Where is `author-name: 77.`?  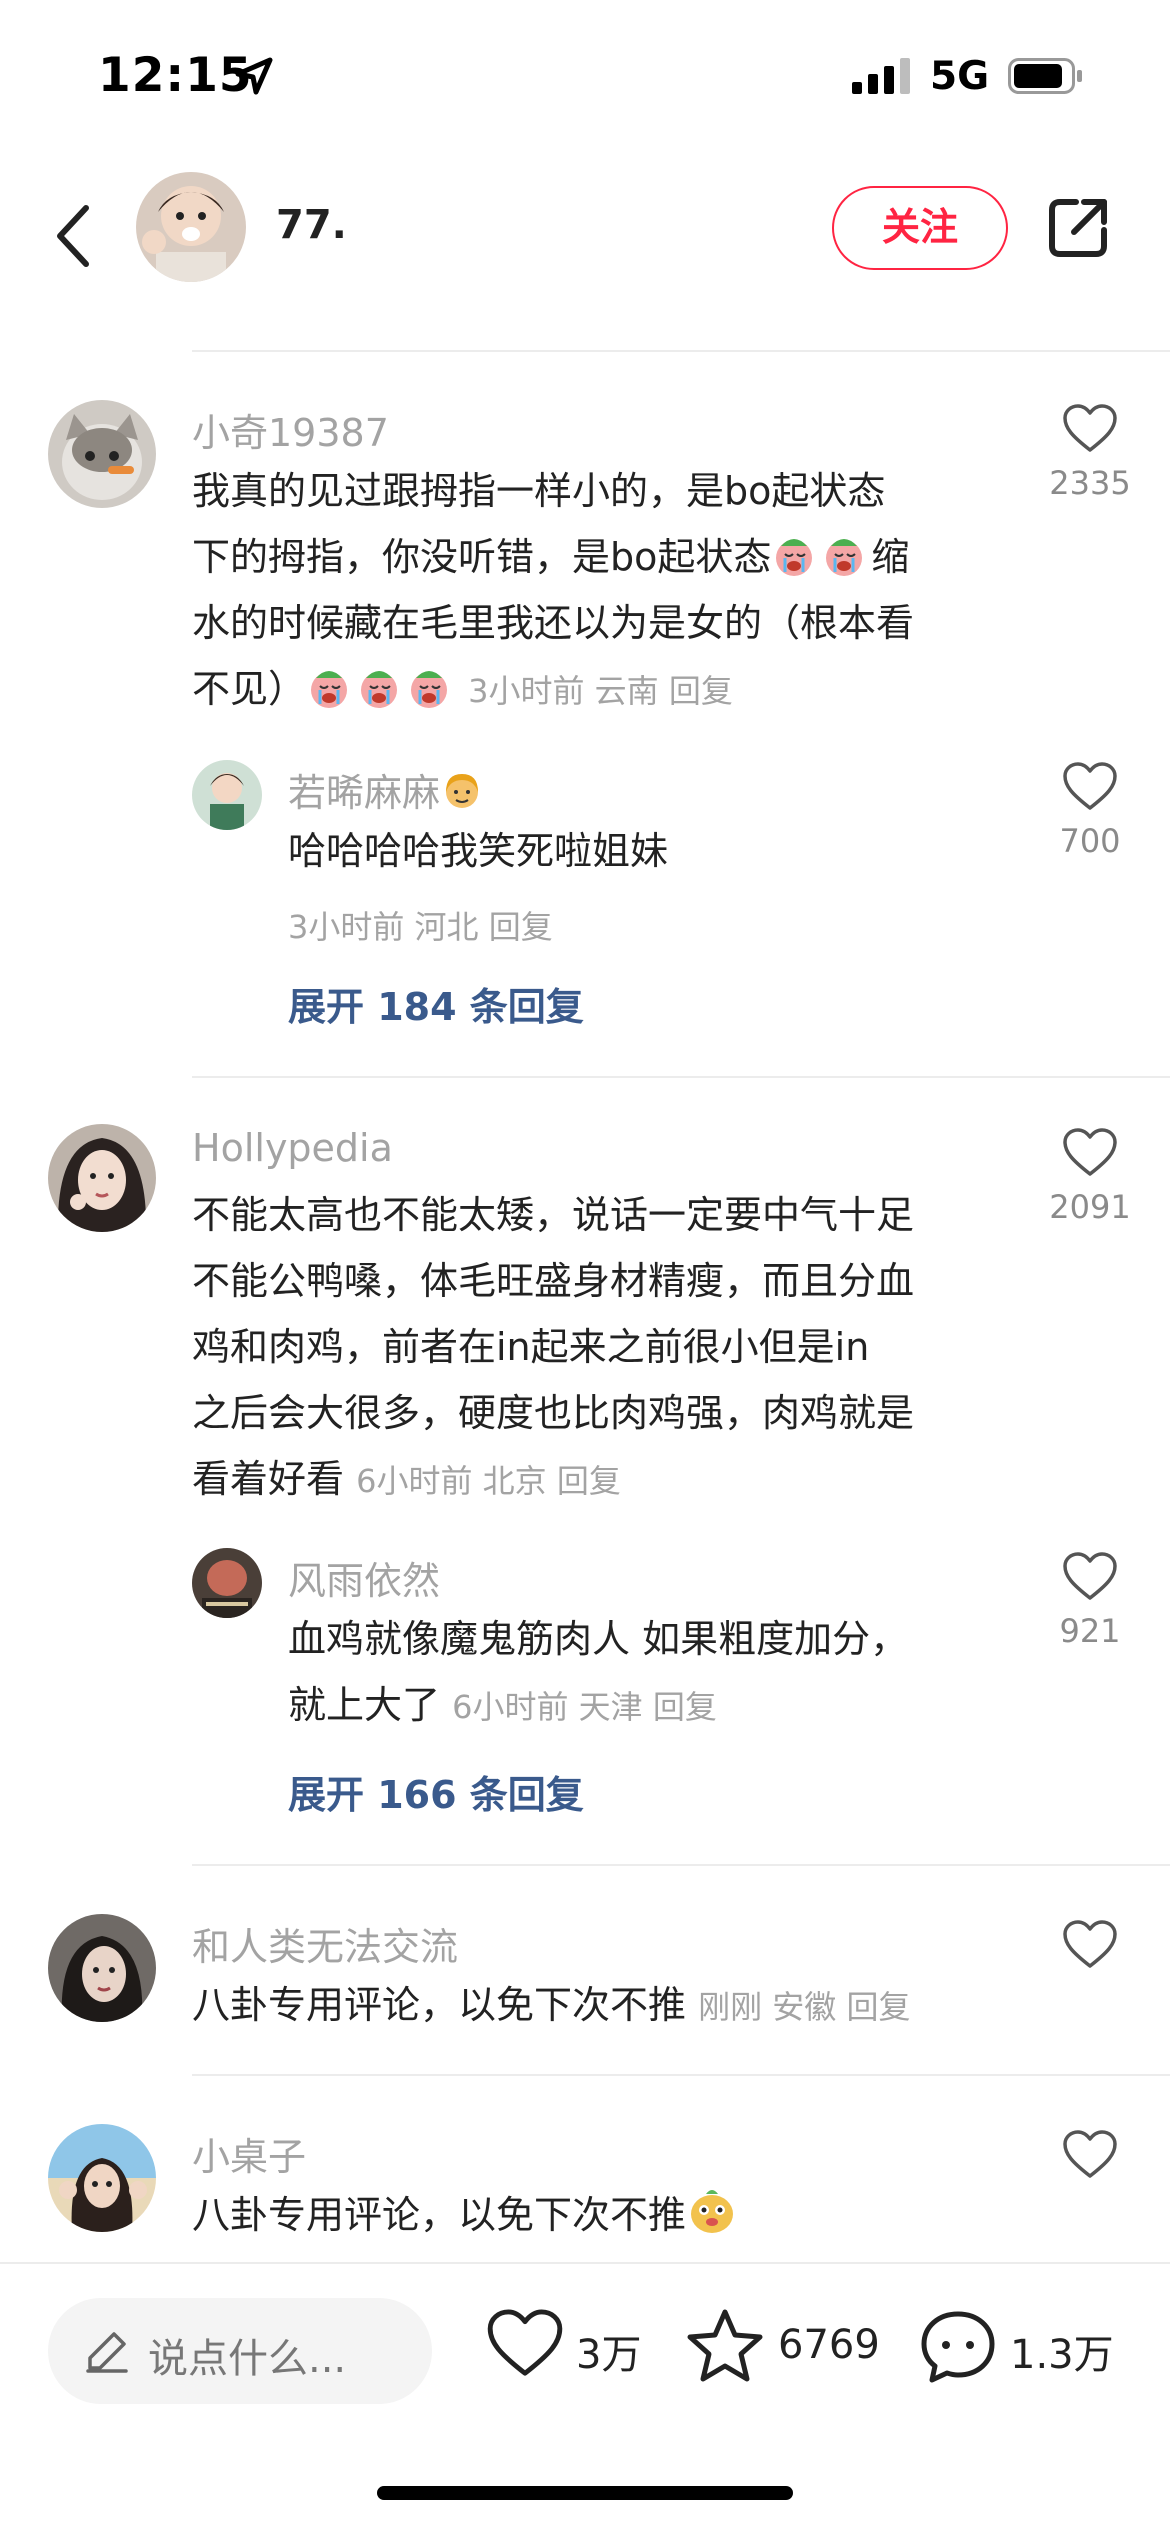 author-name: 77. is located at coordinates (311, 225).